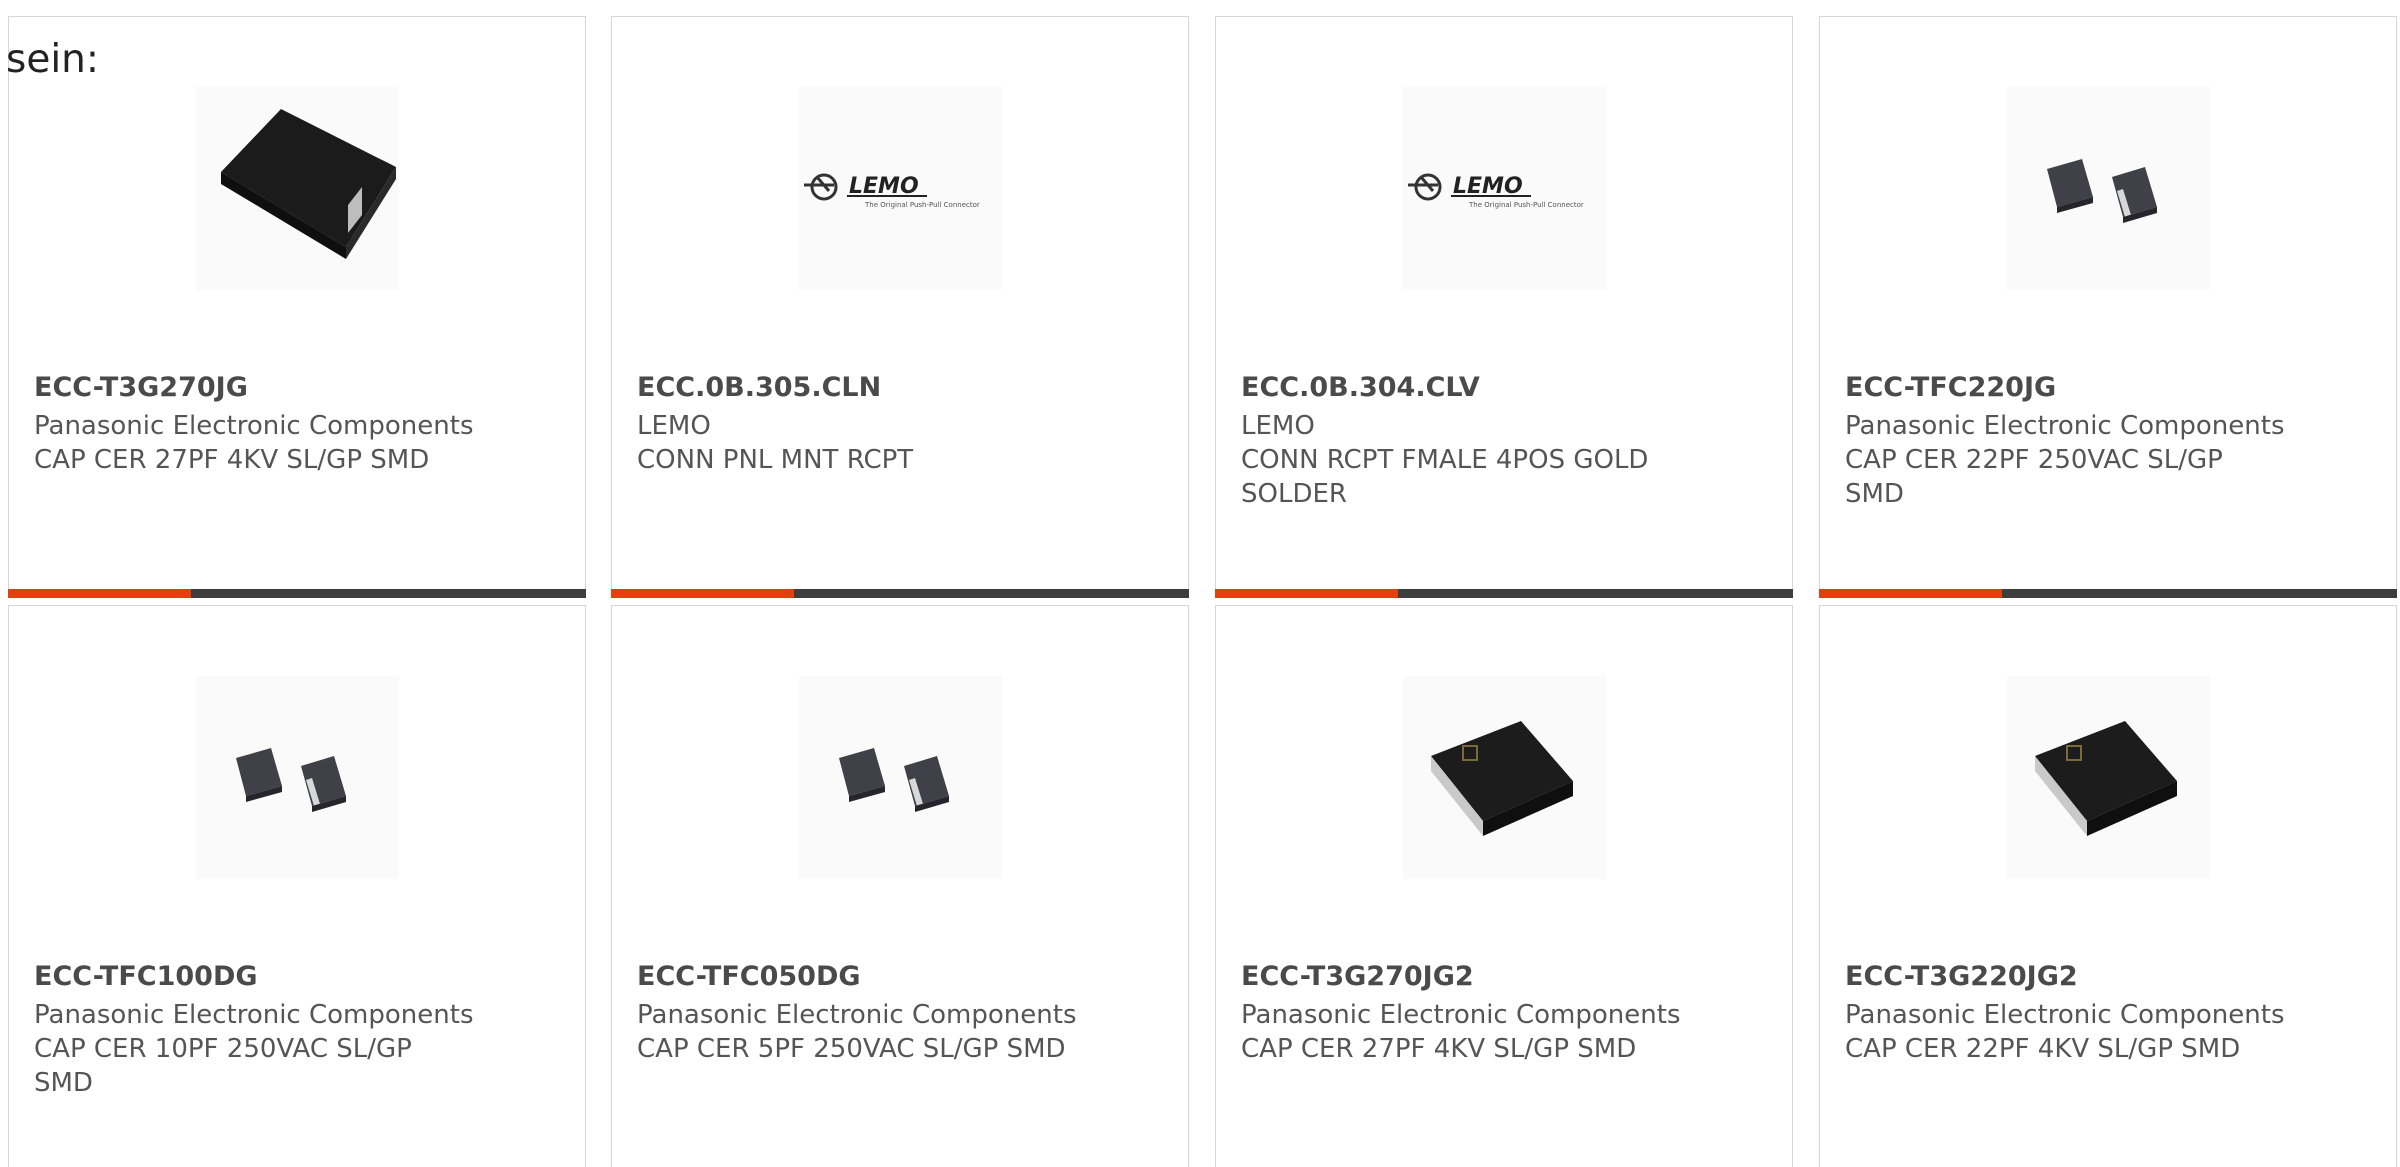 The width and height of the screenshot is (2400, 1167). What do you see at coordinates (2043, 1049) in the screenshot?
I see `description: CAP CER 22PF 4KV SL/GP SMD` at bounding box center [2043, 1049].